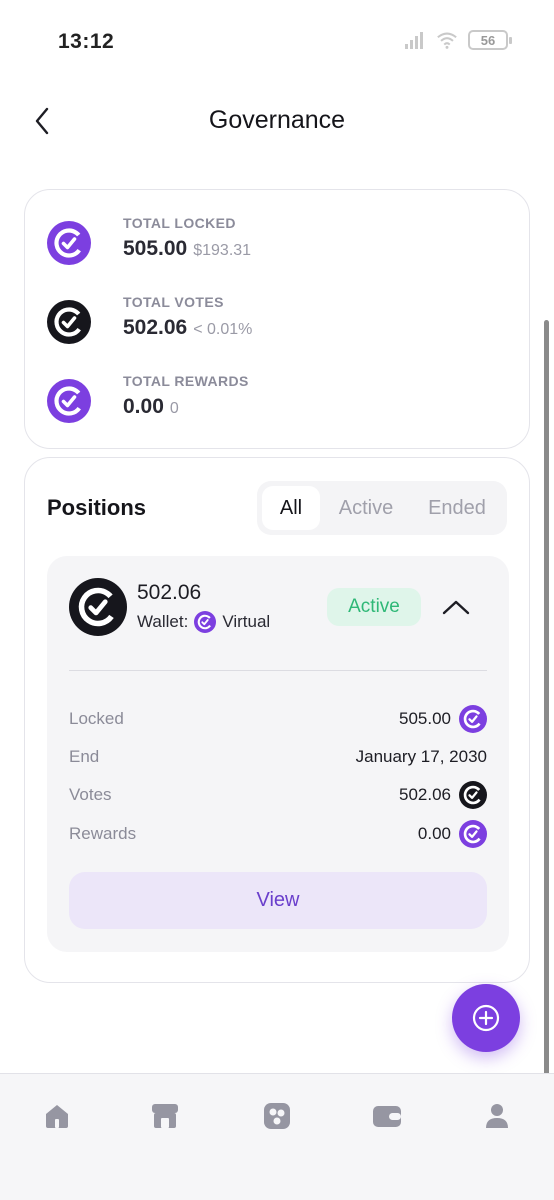 Image resolution: width=554 pixels, height=1200 pixels. I want to click on bottom-nav, so click(277, 1136).